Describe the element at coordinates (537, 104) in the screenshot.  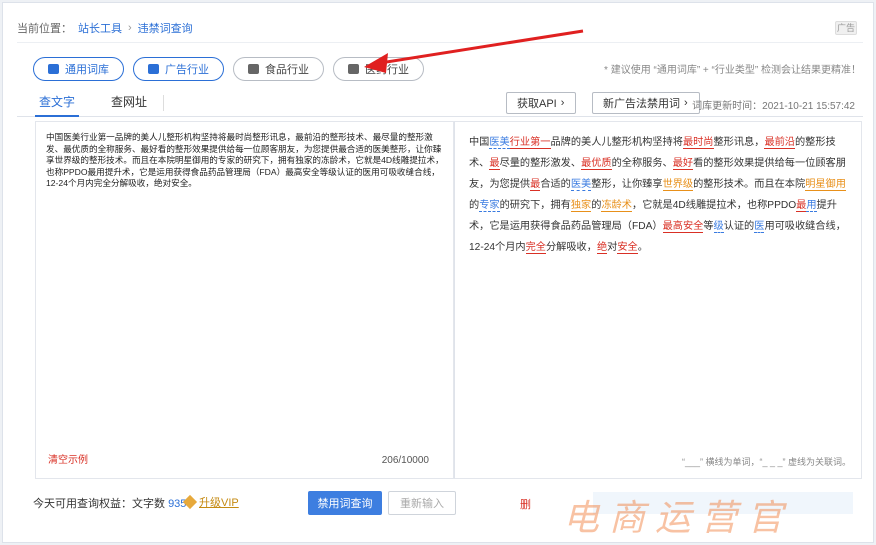
I see `get-api-label: 获取API` at that location.